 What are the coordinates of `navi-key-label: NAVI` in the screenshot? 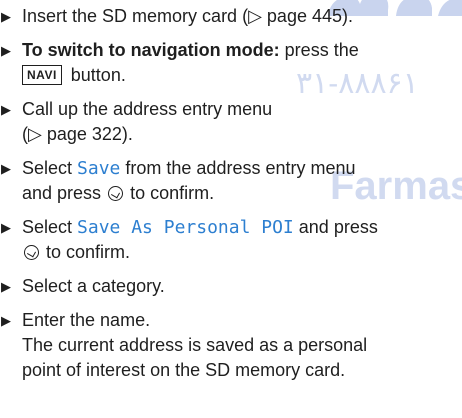 It's located at (42, 75).